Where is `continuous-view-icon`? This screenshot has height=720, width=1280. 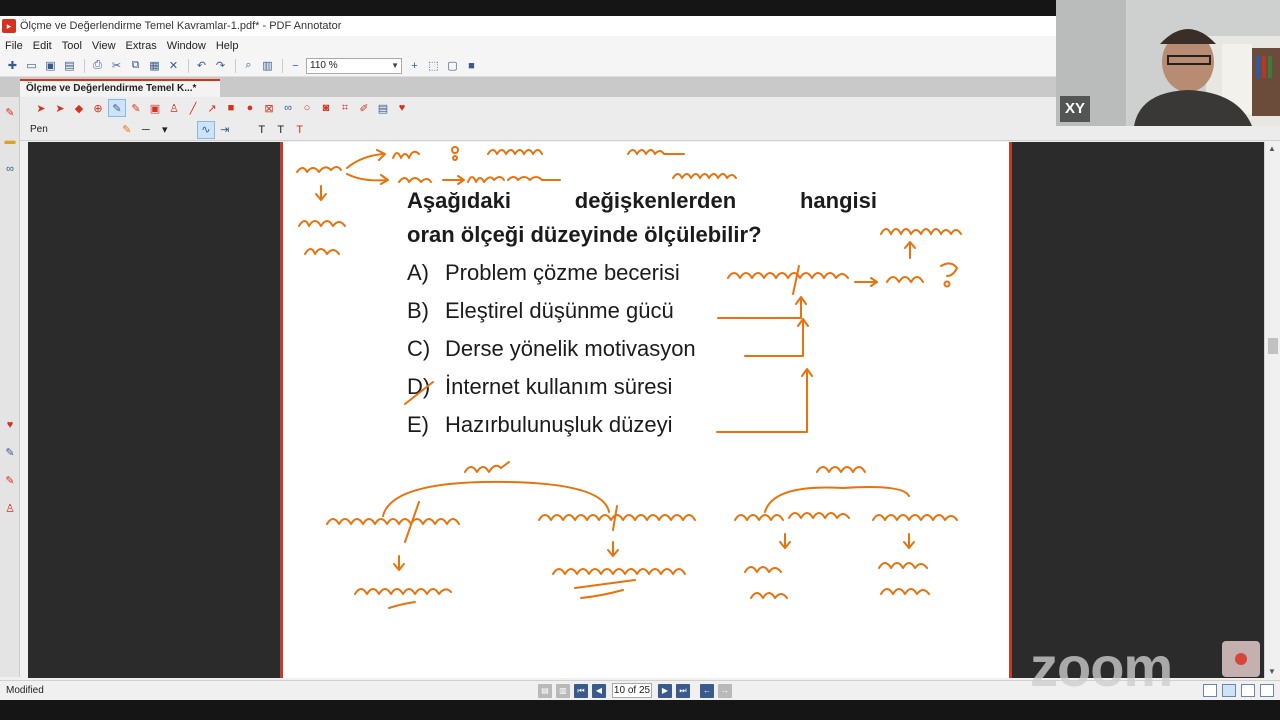 continuous-view-icon is located at coordinates (1229, 690).